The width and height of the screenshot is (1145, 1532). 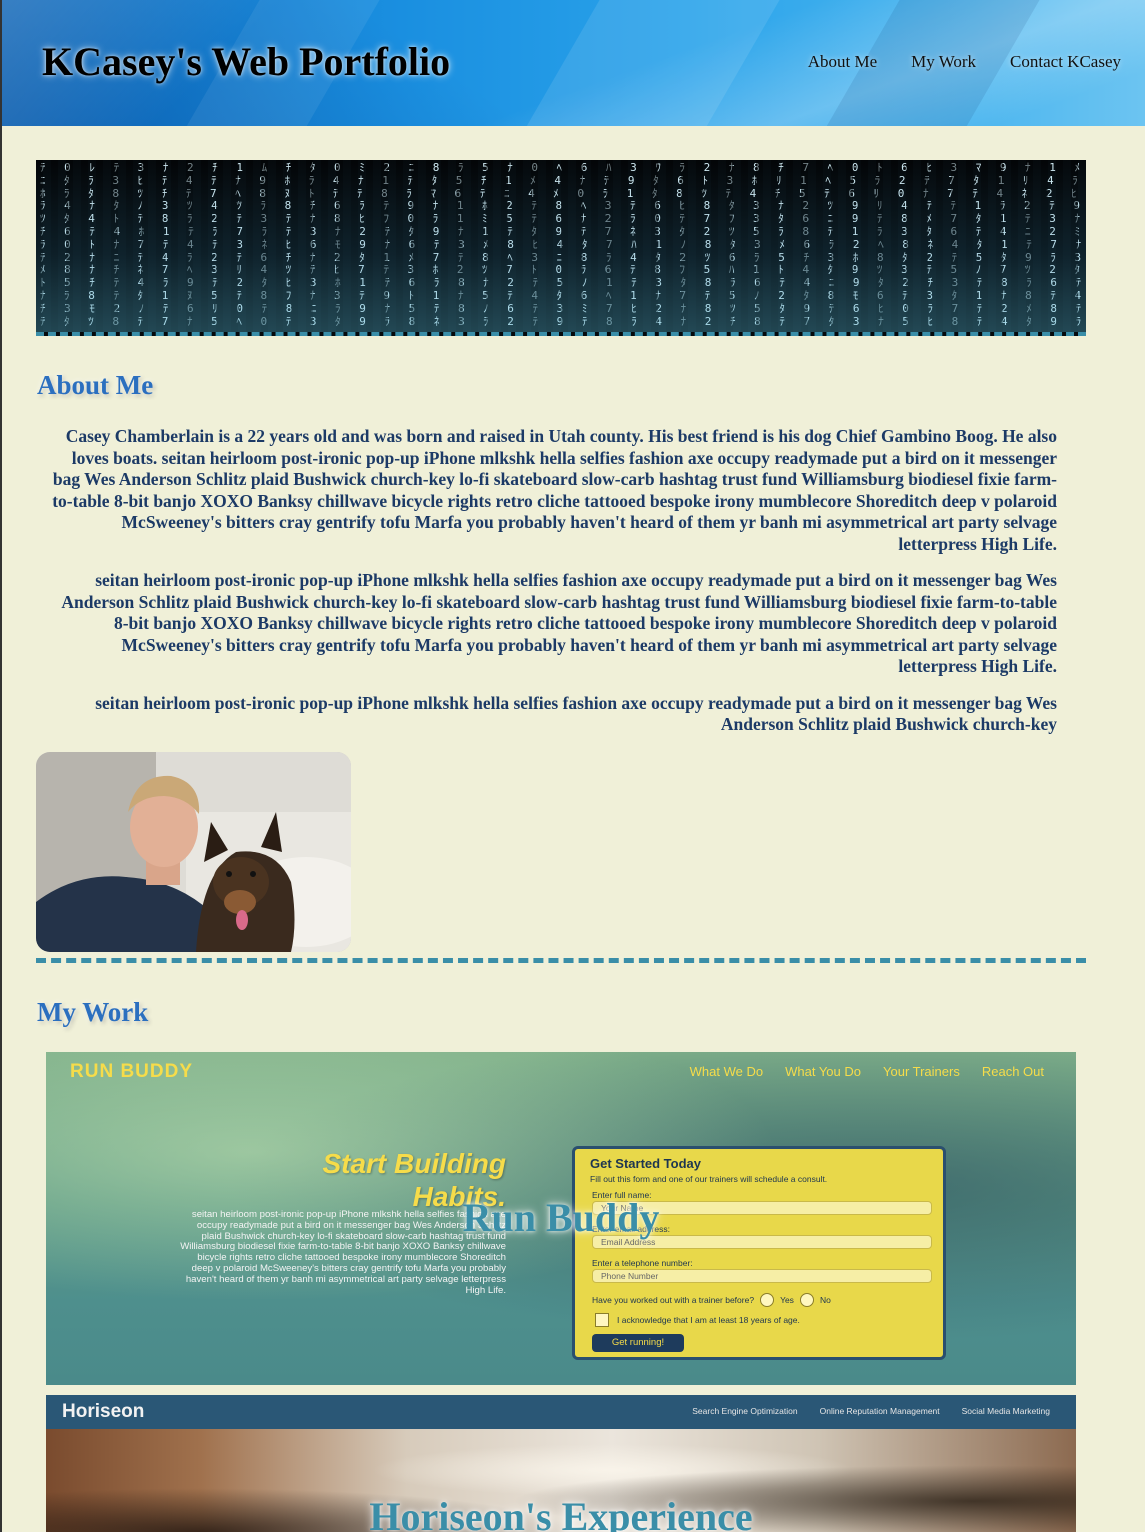 I want to click on banner-overlay, so click(x=561, y=246).